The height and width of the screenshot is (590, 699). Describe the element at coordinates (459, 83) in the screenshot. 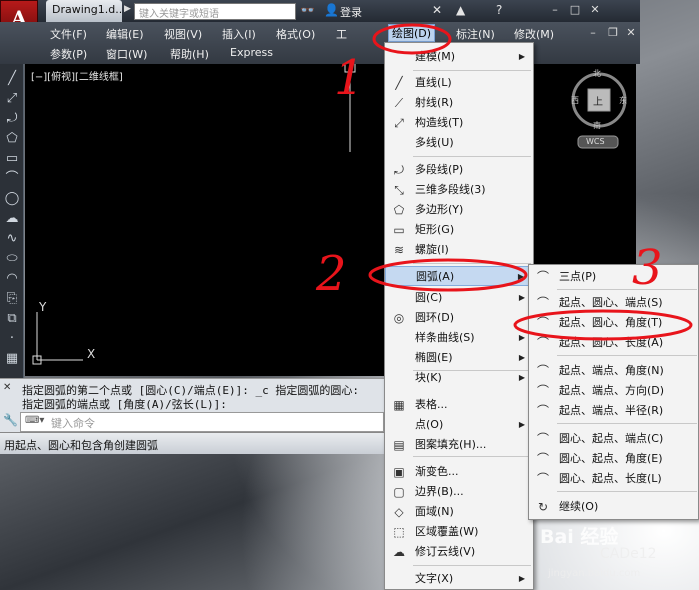

I see `menu-item-line: ╱ 直线(L)` at that location.